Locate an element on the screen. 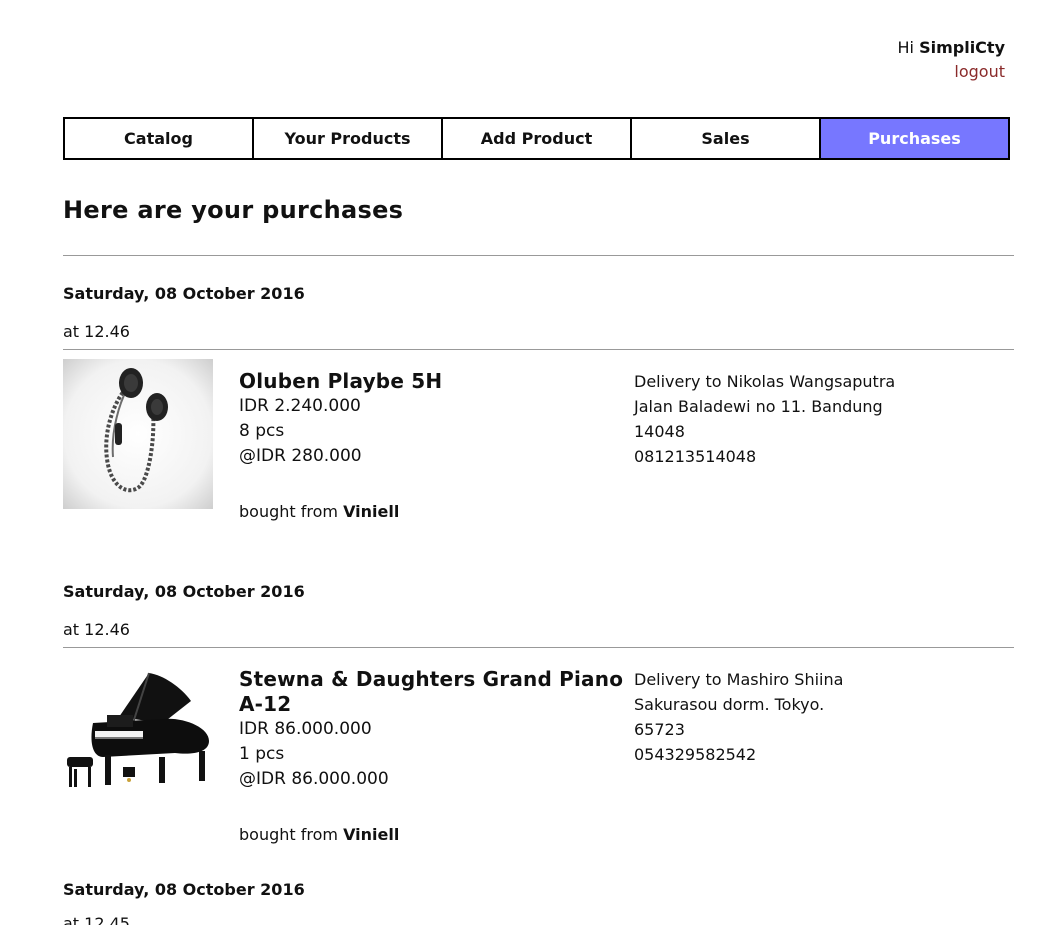  tab-catalog: Catalog is located at coordinates (158, 138).